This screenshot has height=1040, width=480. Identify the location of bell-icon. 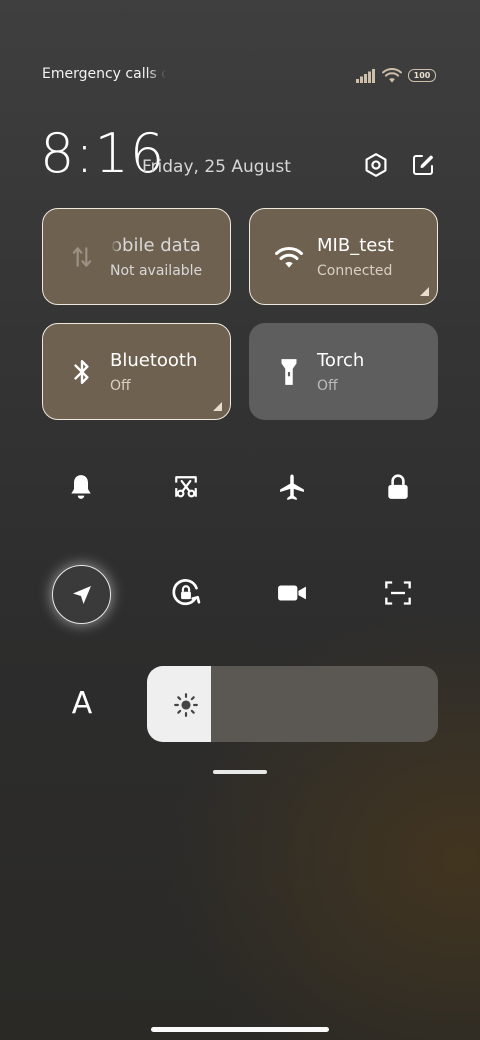
(81, 487).